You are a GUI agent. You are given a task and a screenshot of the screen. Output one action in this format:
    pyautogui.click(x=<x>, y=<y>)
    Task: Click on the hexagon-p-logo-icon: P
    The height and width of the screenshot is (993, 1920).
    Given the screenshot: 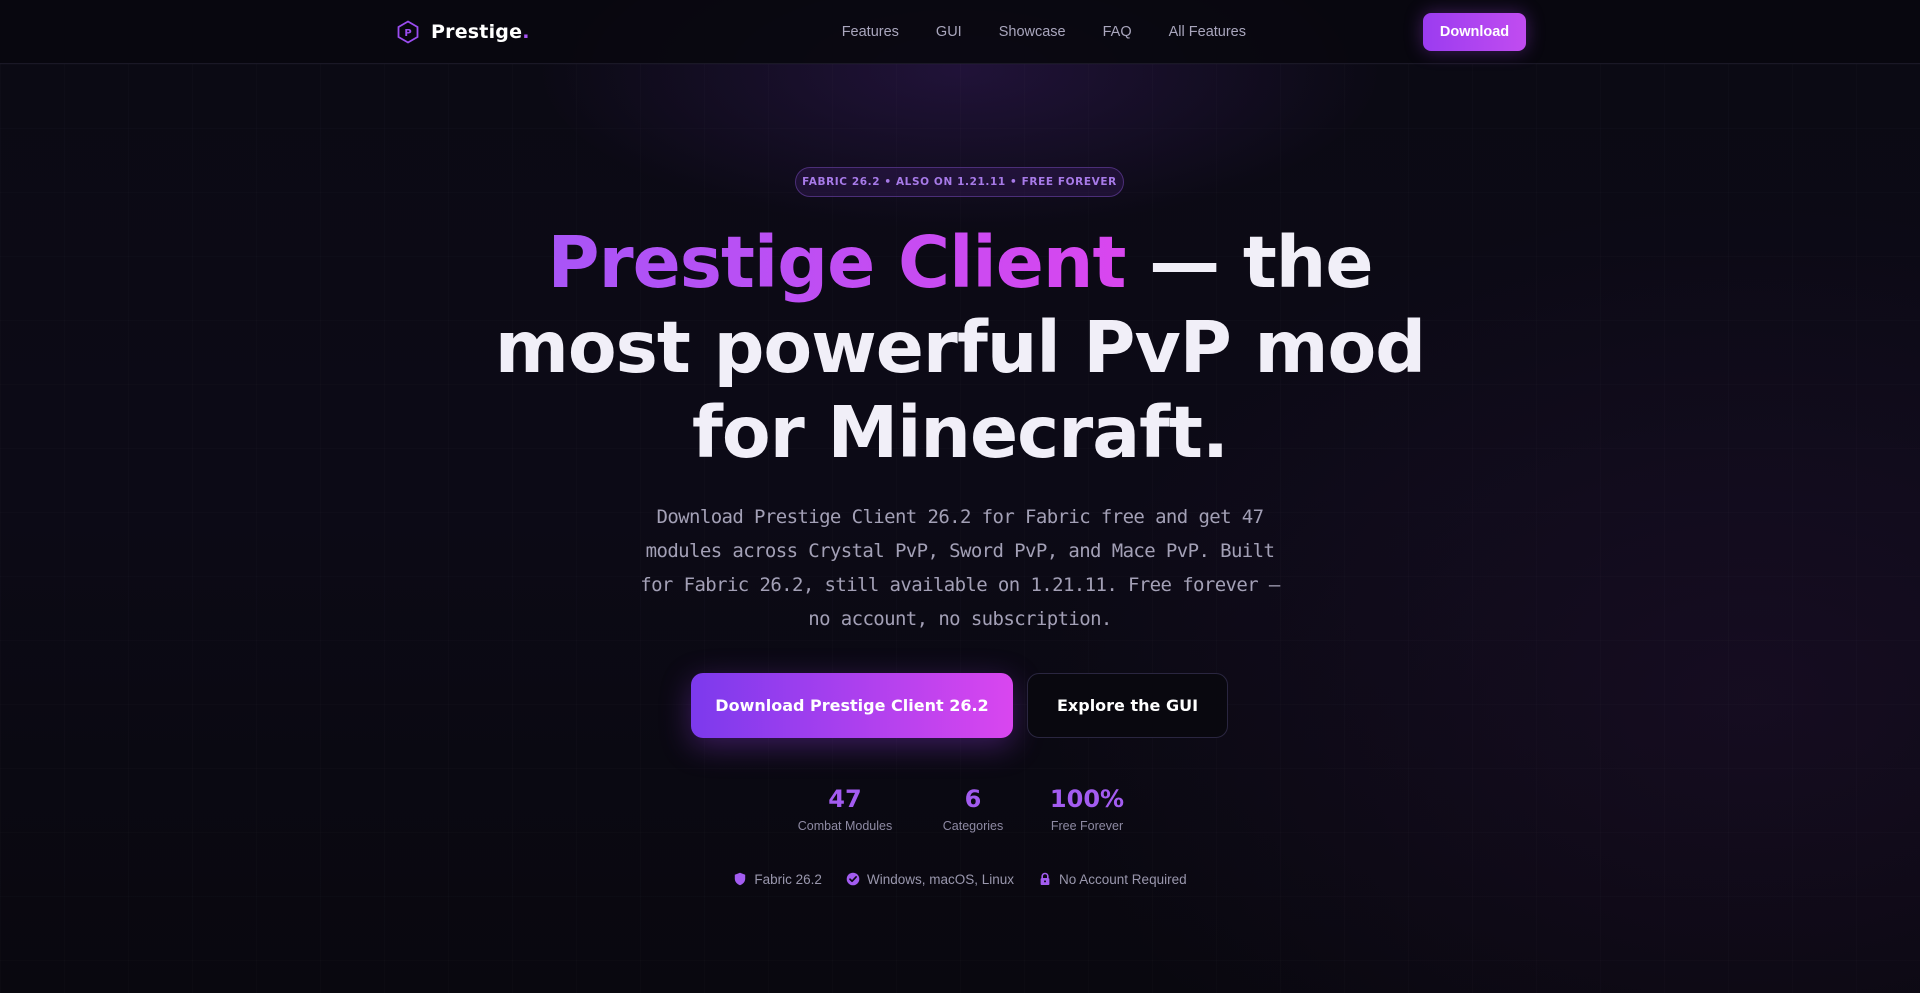 What is the action you would take?
    pyautogui.click(x=408, y=32)
    